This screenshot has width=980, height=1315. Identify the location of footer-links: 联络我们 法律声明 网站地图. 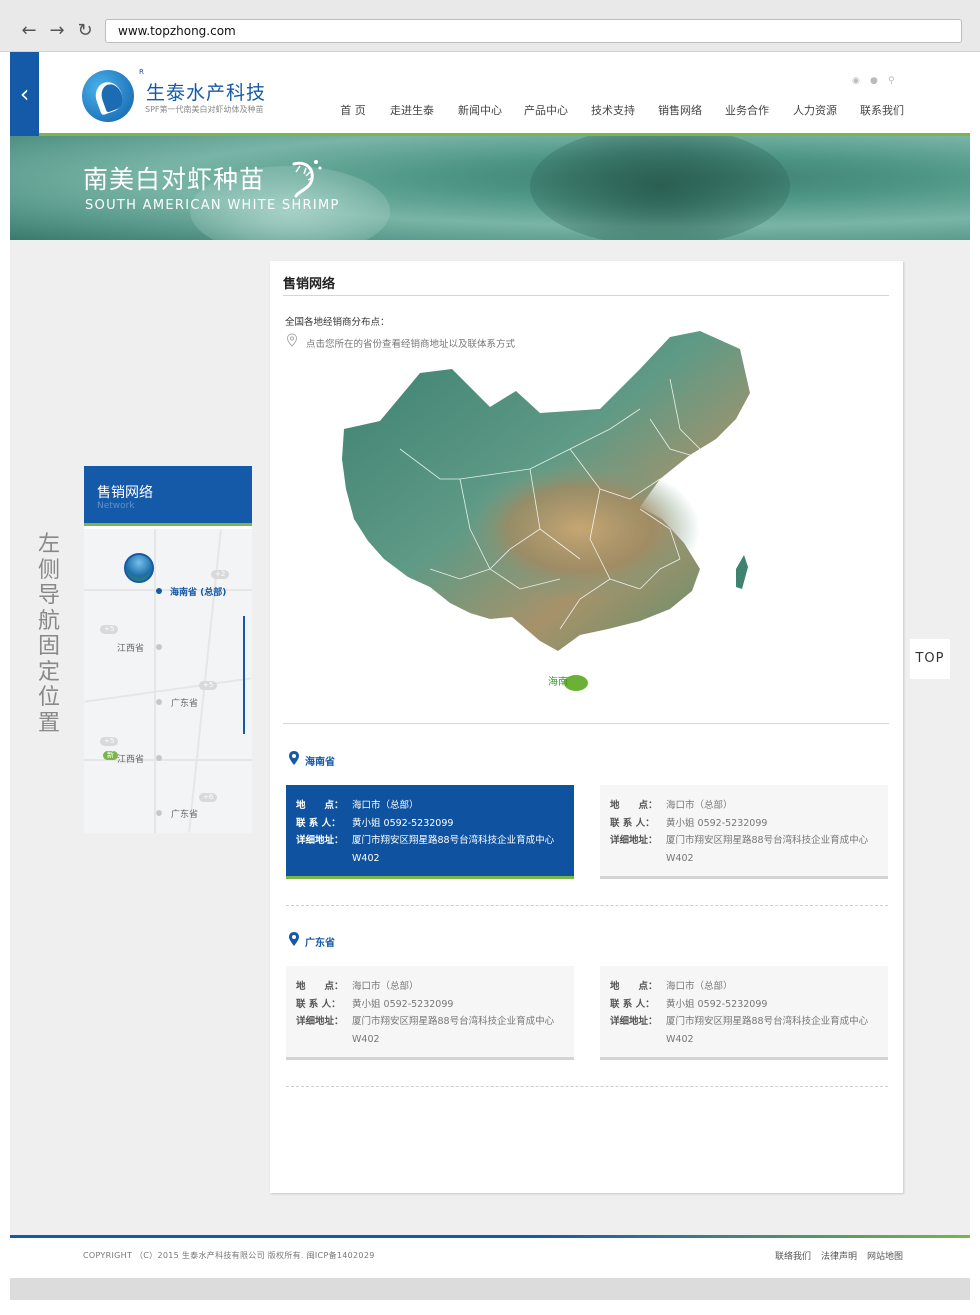
(839, 1255).